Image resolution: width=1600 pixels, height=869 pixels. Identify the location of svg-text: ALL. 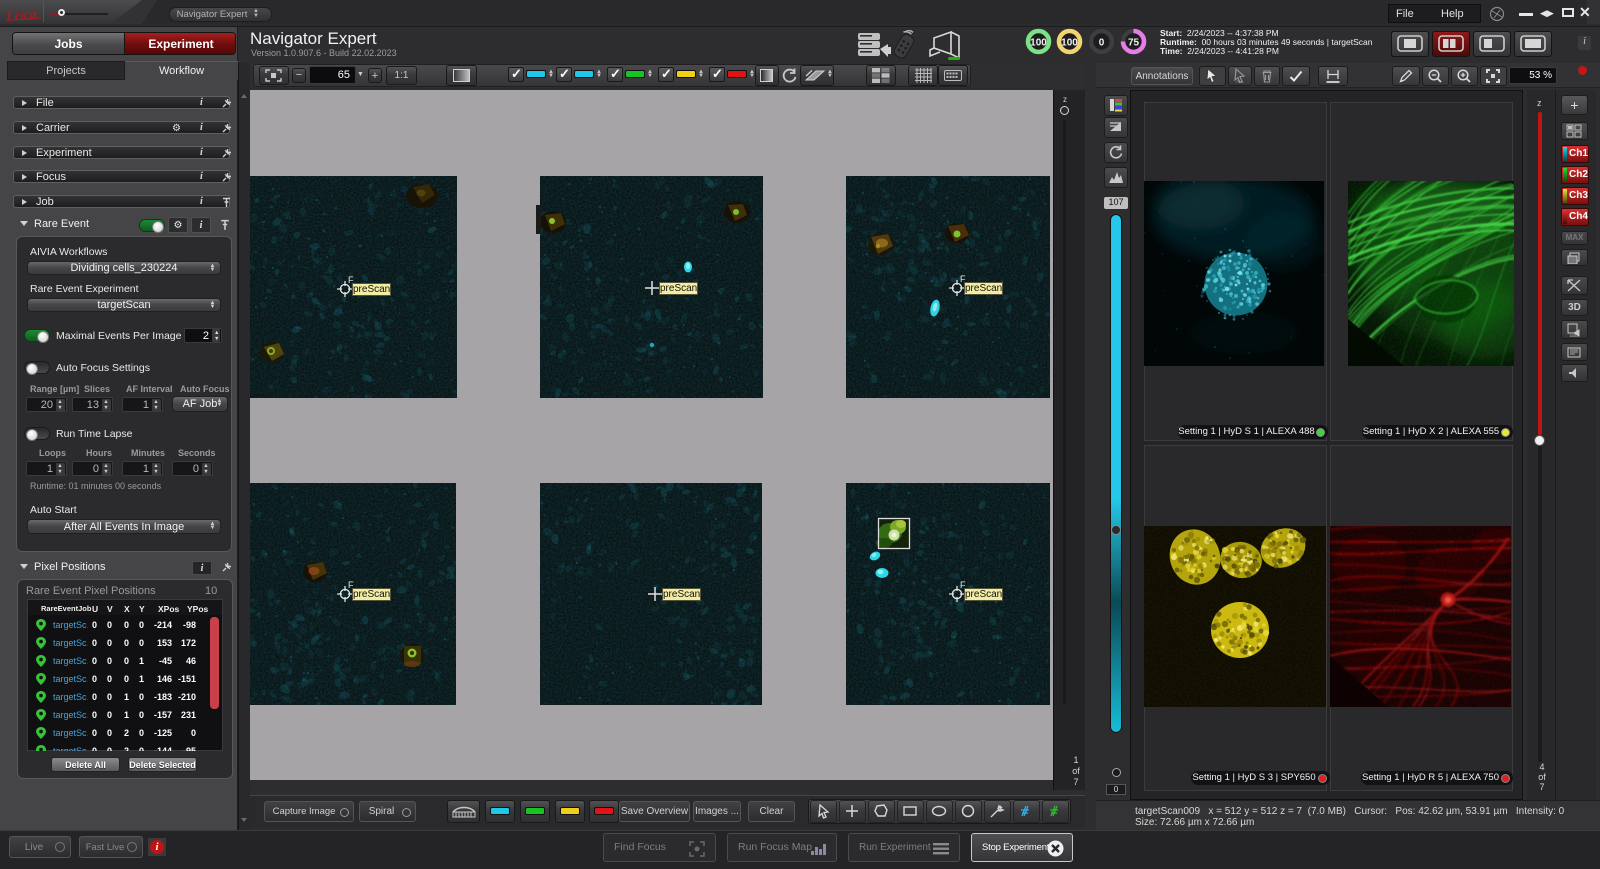
(1240, 81).